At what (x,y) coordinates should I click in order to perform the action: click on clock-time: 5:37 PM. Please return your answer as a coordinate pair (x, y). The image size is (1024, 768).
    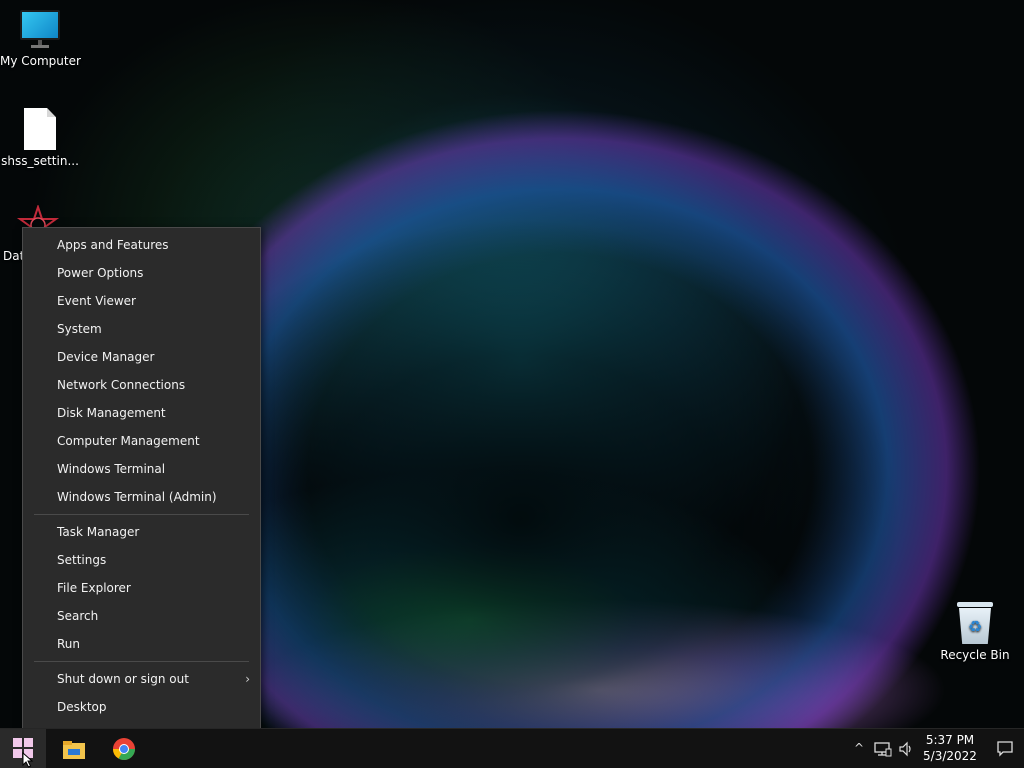
    Looking at the image, I should click on (950, 740).